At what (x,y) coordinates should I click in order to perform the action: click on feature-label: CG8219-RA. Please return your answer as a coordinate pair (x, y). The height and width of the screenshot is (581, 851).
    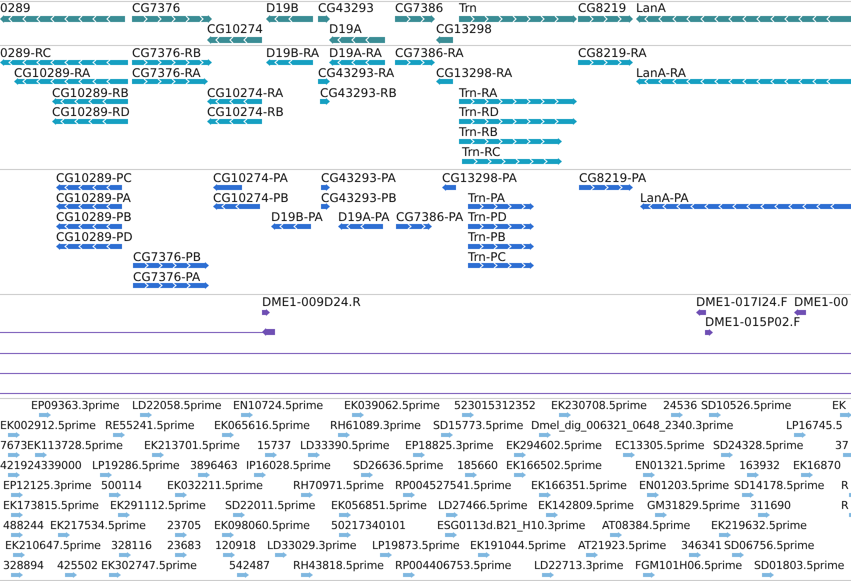
    Looking at the image, I should click on (612, 53).